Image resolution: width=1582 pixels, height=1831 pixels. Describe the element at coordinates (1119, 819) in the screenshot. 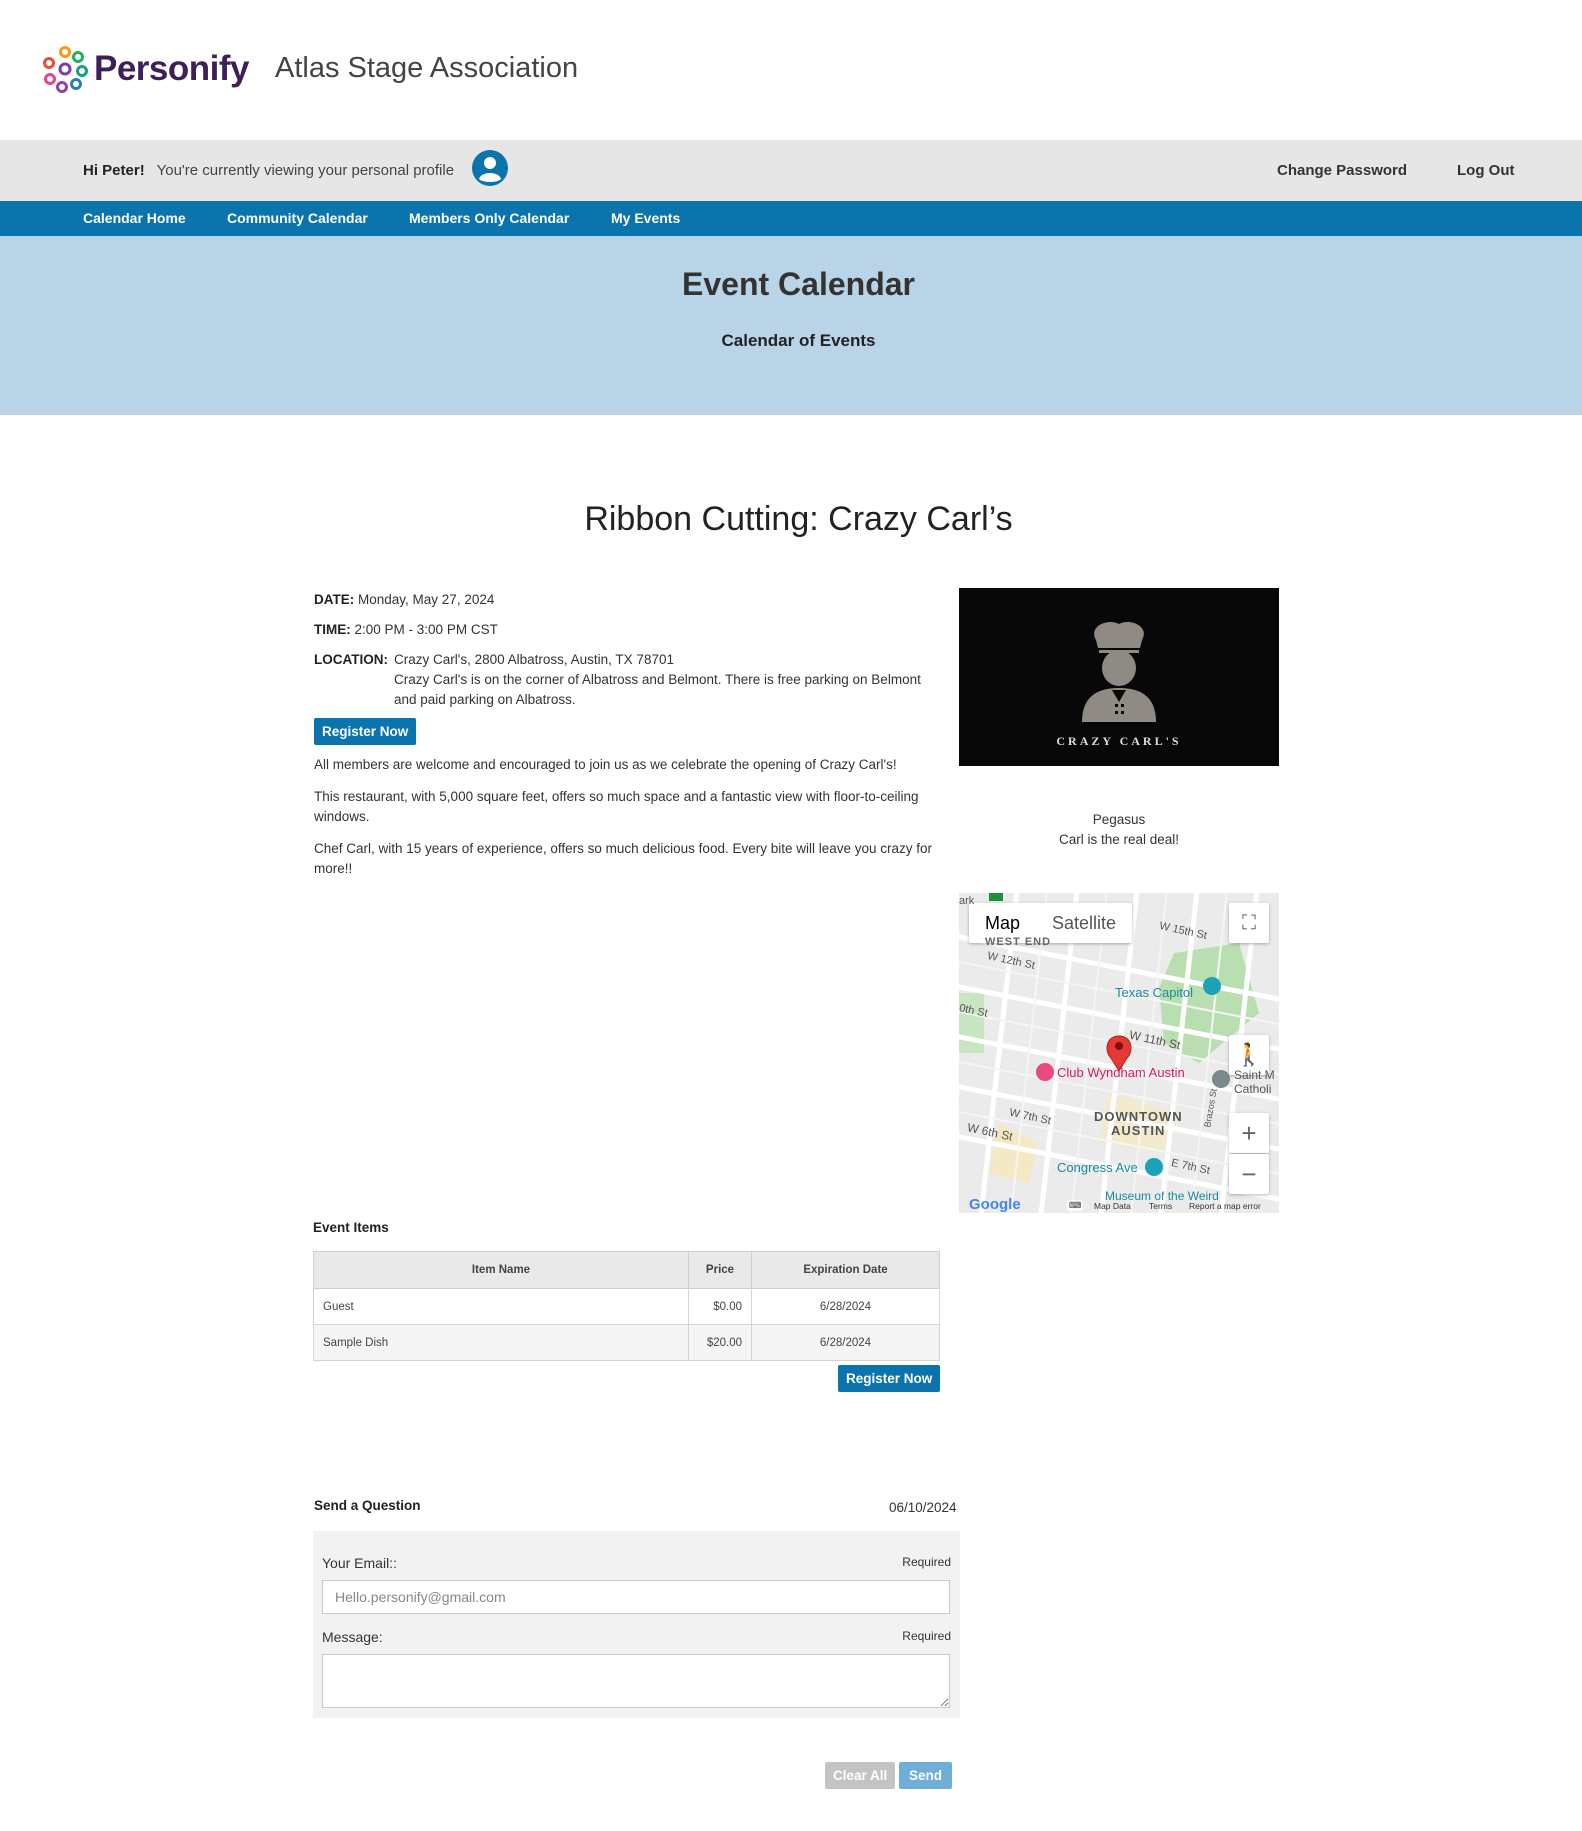

I see `caption-name: Pegasus` at that location.